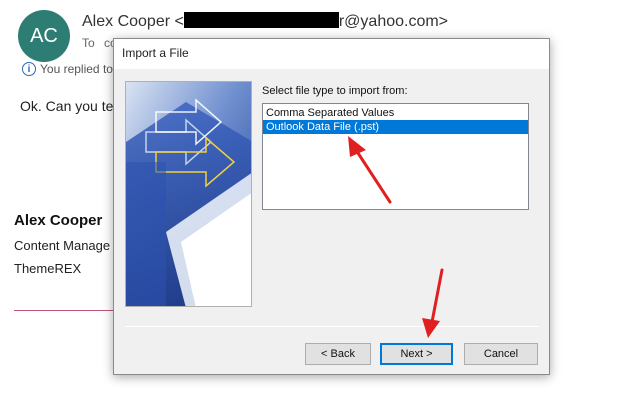 This screenshot has height=408, width=632. I want to click on cancel-button: Cancel, so click(501, 354).